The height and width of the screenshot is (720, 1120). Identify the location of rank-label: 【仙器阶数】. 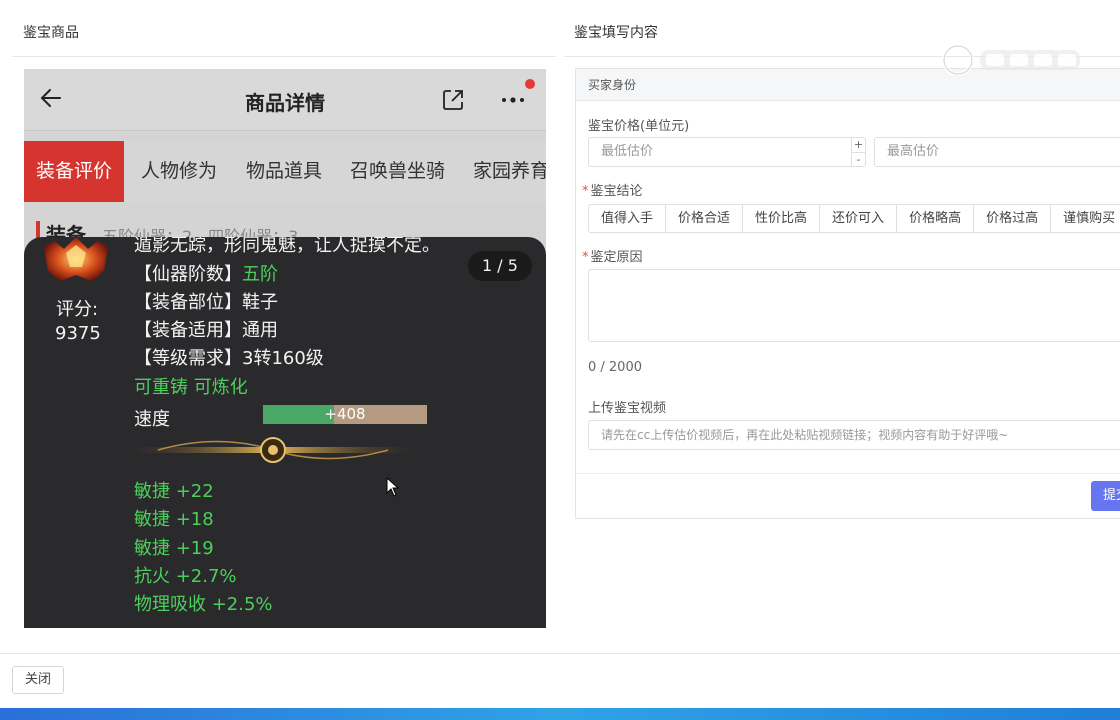
(188, 274).